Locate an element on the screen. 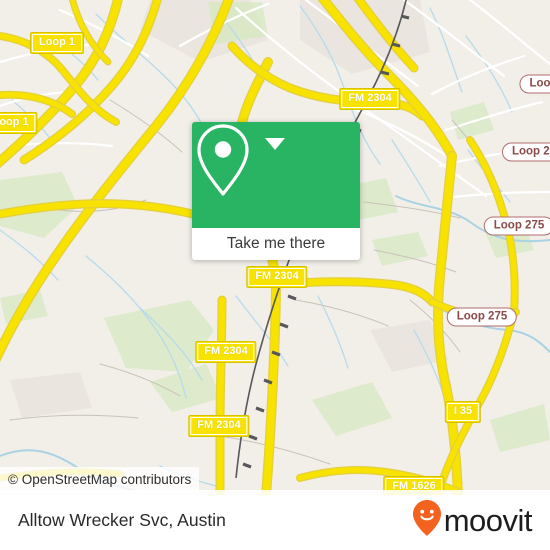 This screenshot has height=550, width=550. road-label-loop-1-left: oop 1 is located at coordinates (19, 123).